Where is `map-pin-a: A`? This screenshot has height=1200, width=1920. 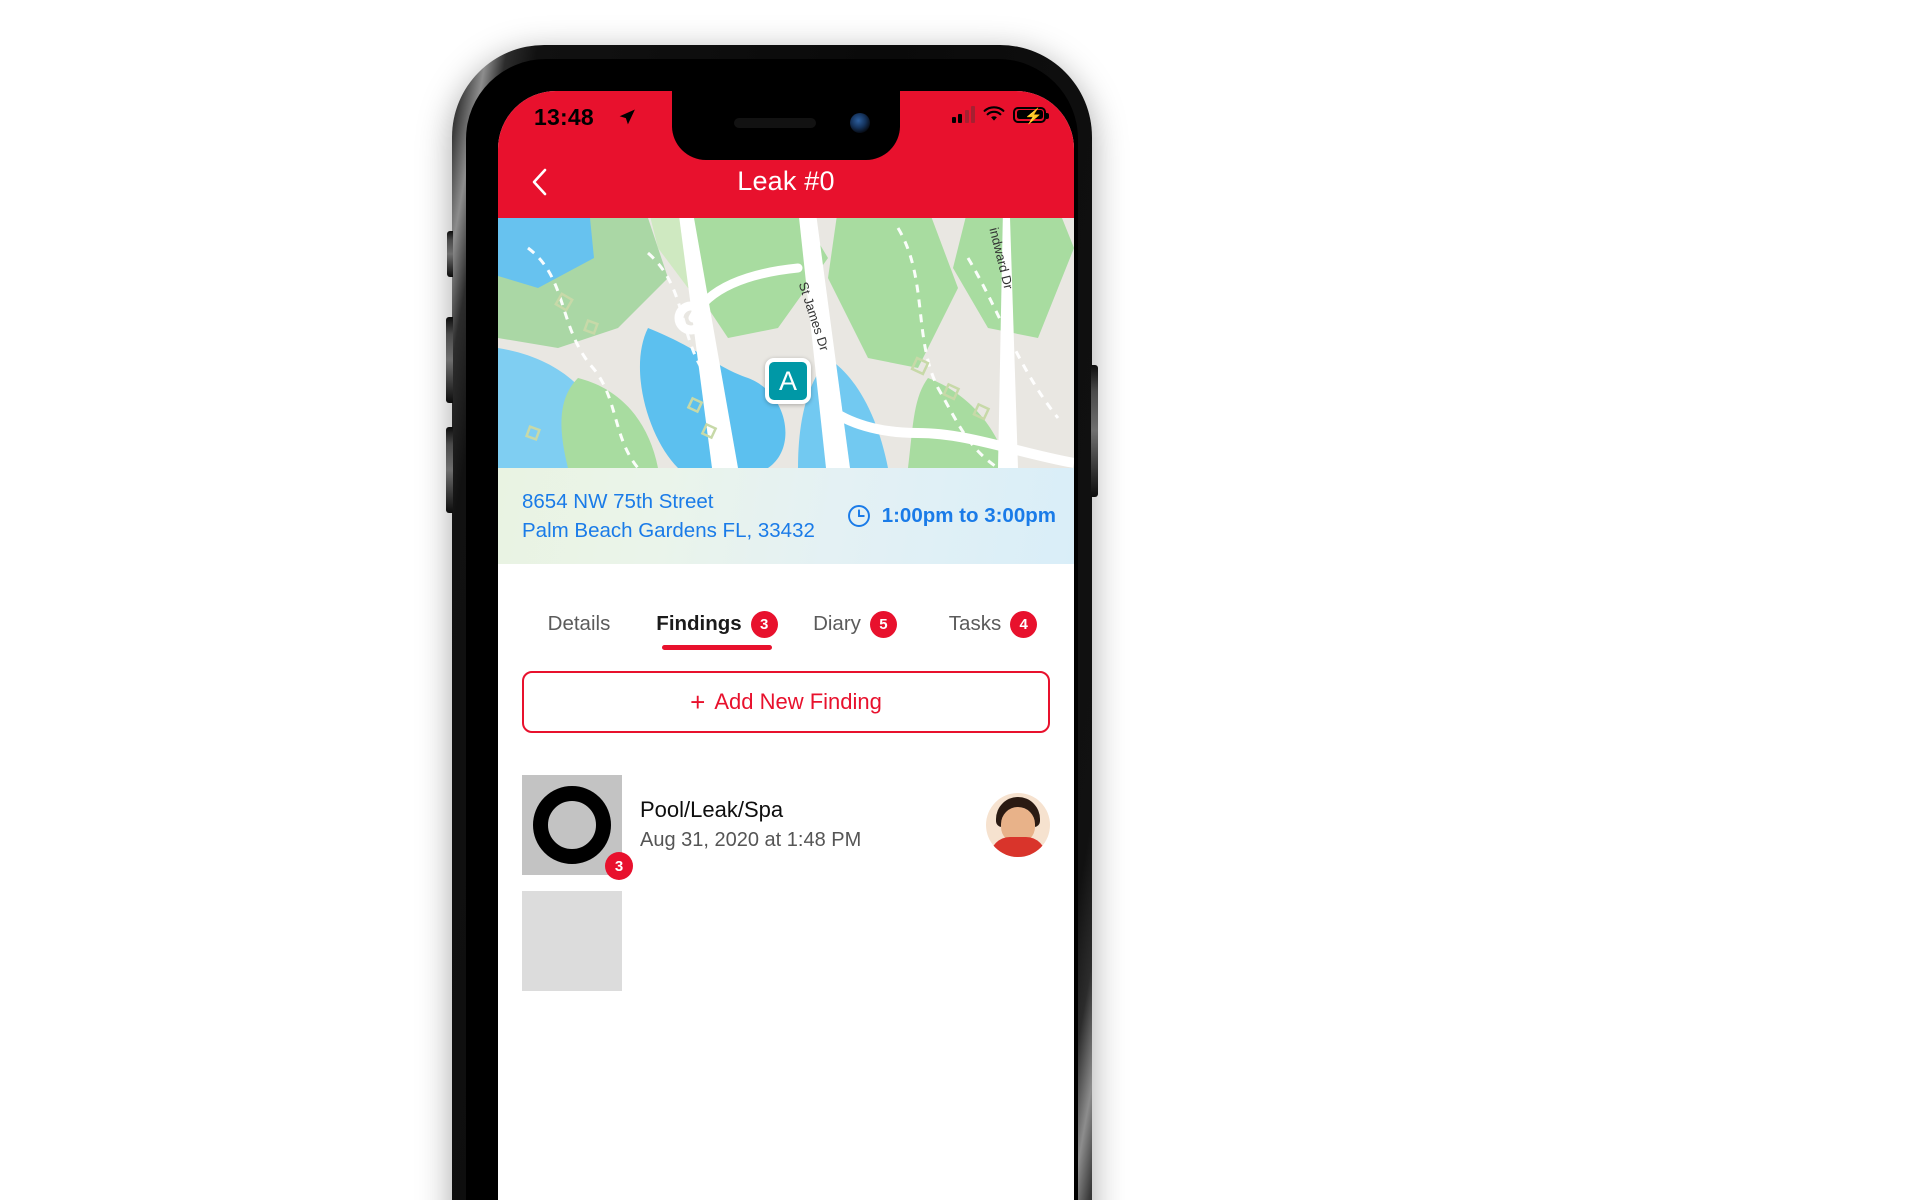 map-pin-a: A is located at coordinates (788, 381).